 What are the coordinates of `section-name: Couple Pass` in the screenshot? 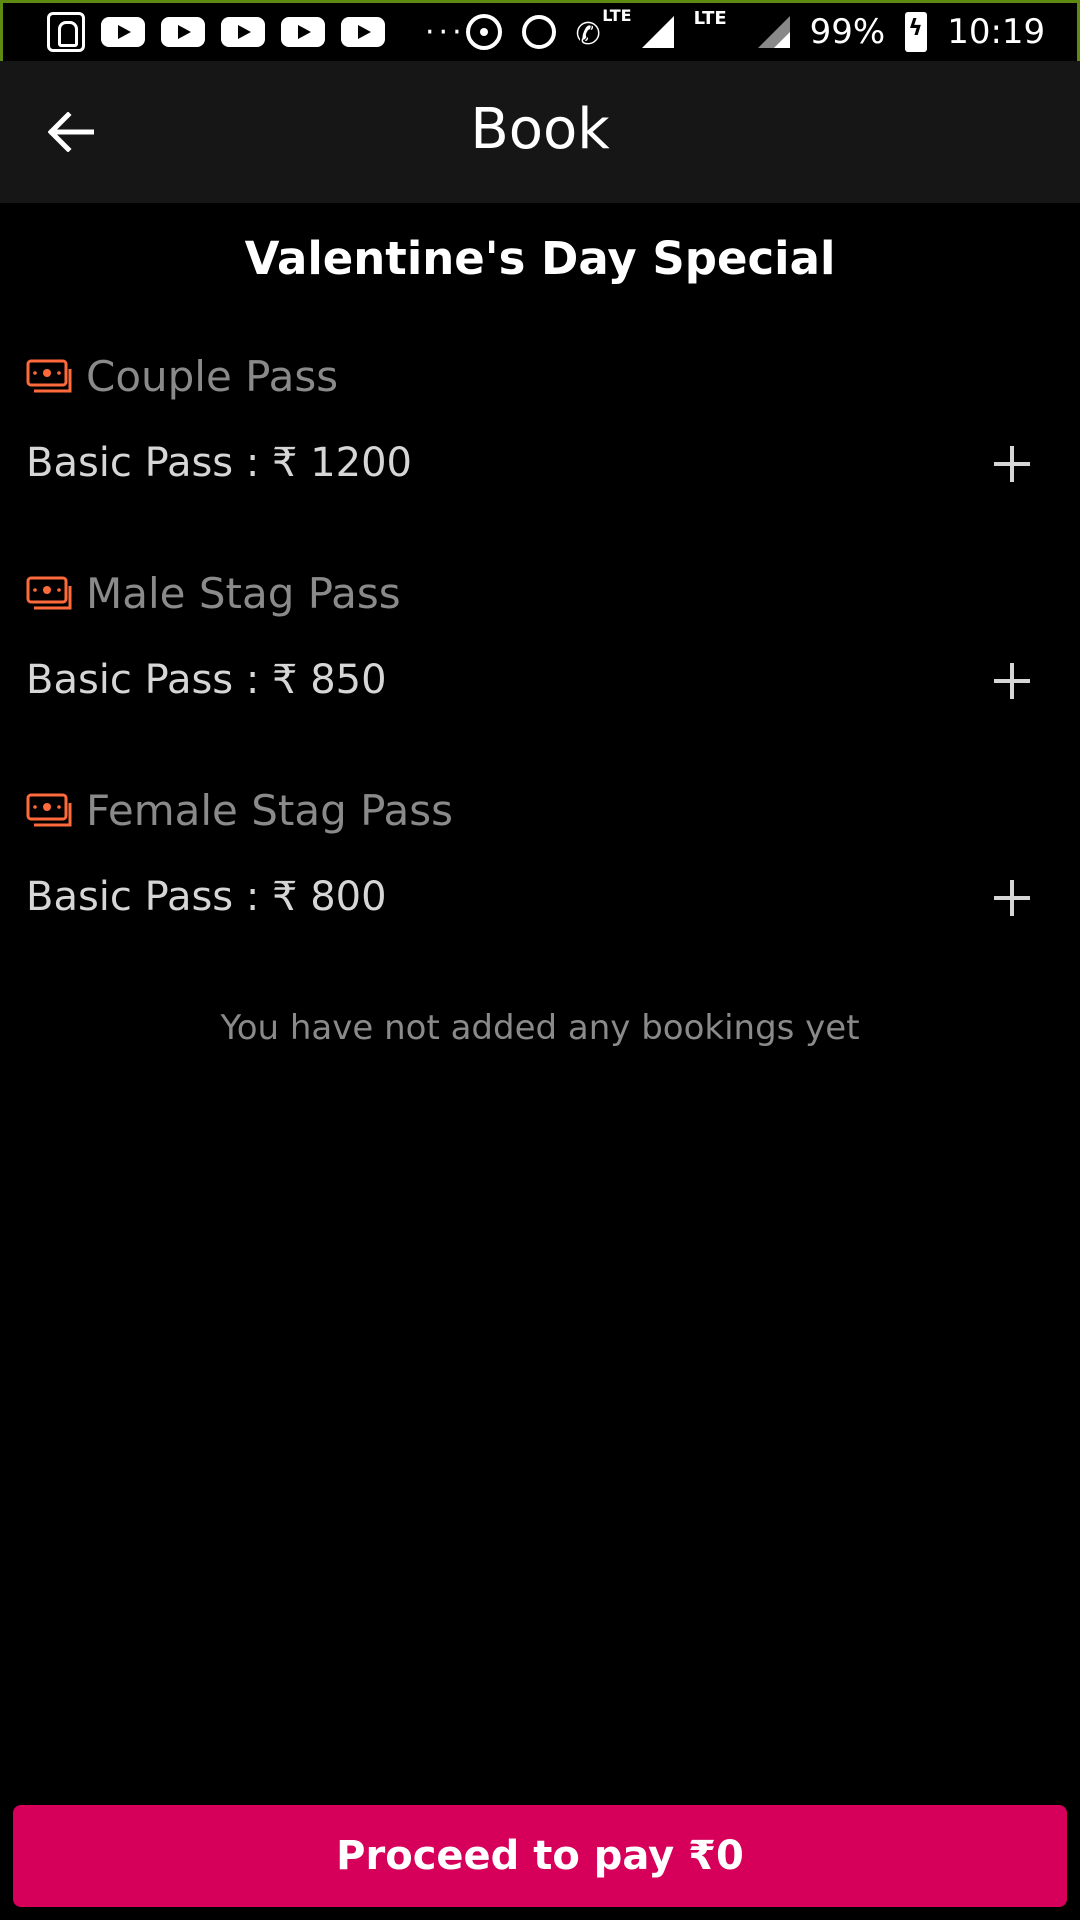 It's located at (212, 376).